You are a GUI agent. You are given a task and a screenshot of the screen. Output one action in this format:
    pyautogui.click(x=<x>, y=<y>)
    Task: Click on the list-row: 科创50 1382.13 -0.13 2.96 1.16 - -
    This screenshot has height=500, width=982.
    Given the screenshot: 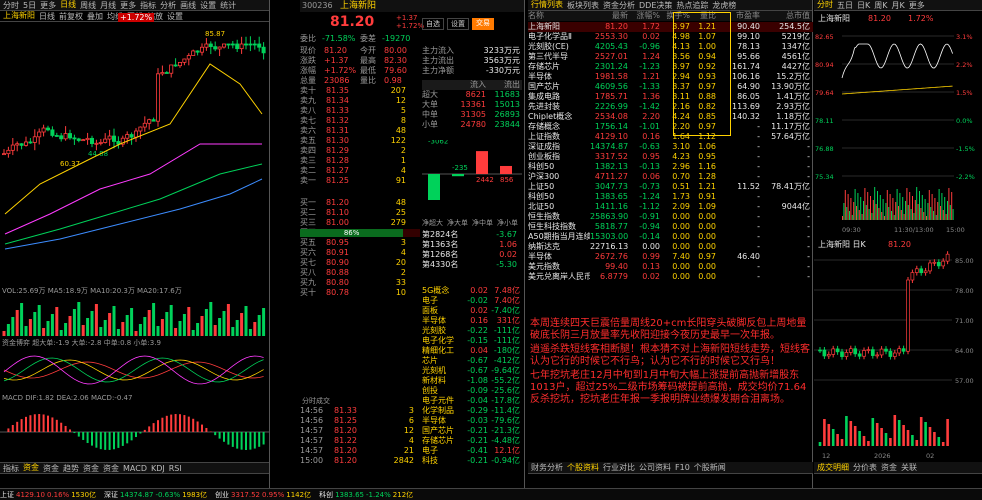 What is the action you would take?
    pyautogui.click(x=670, y=167)
    